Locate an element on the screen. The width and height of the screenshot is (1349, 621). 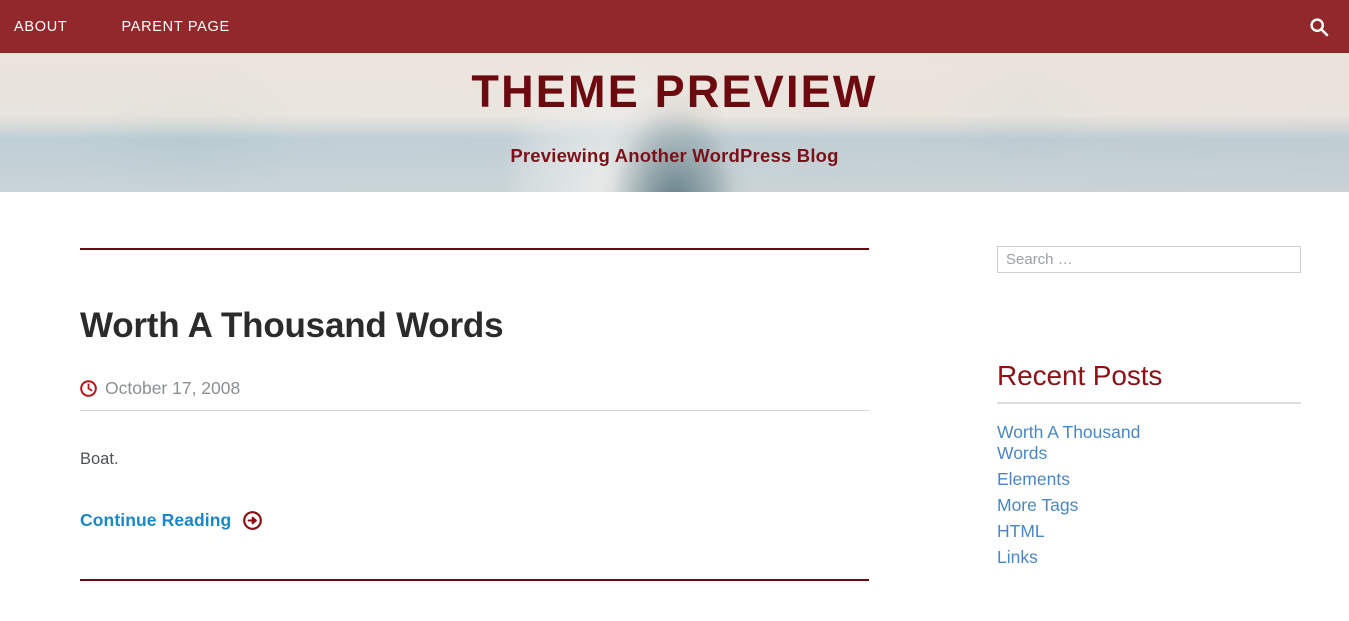
recent-post-link: Elements is located at coordinates (1033, 479).